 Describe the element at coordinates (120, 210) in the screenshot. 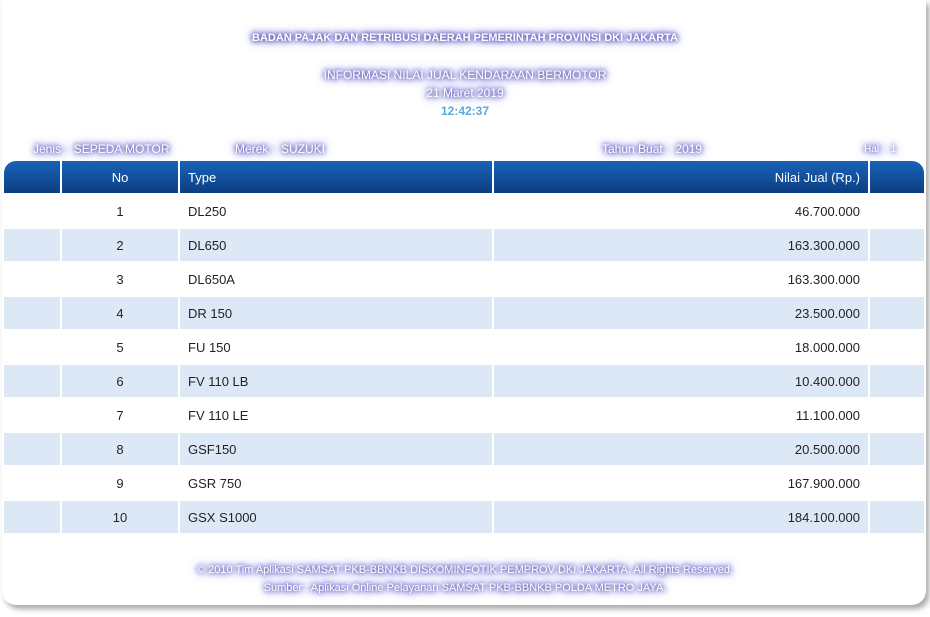

I see `row-no: 1` at that location.